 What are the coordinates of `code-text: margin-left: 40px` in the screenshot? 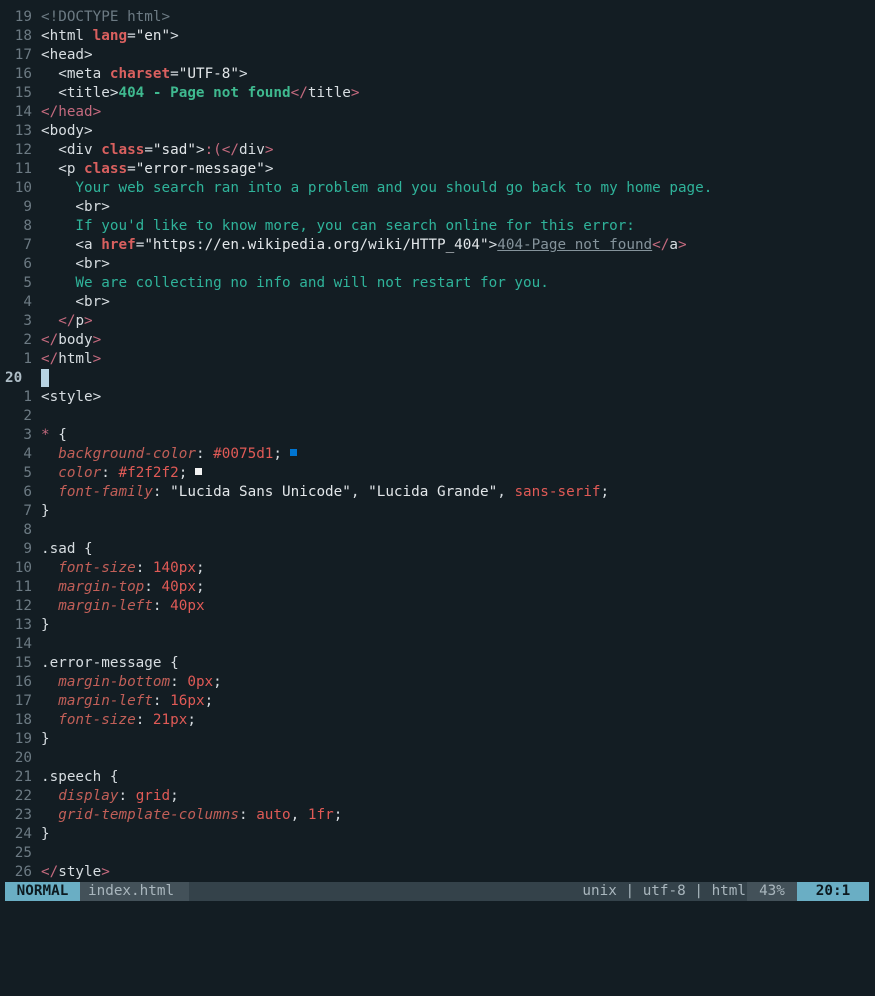 It's located at (122, 606).